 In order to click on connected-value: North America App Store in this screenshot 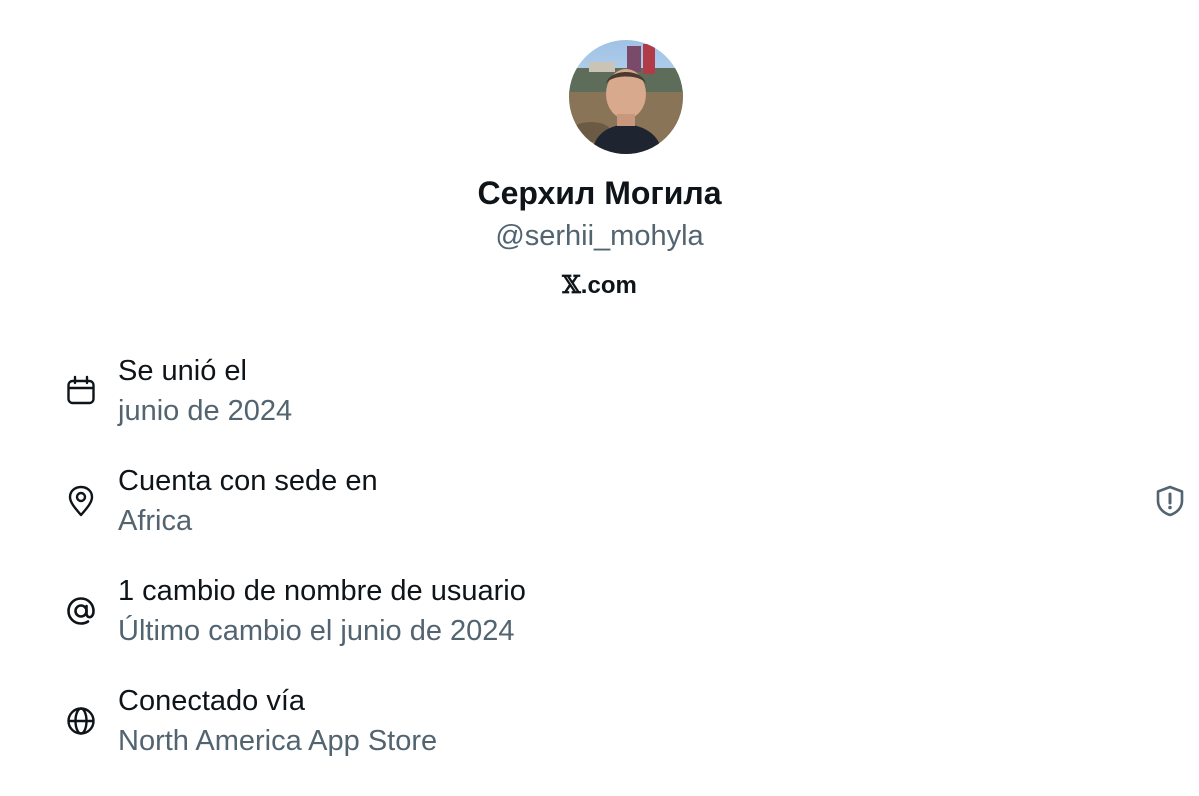, I will do `click(278, 741)`.